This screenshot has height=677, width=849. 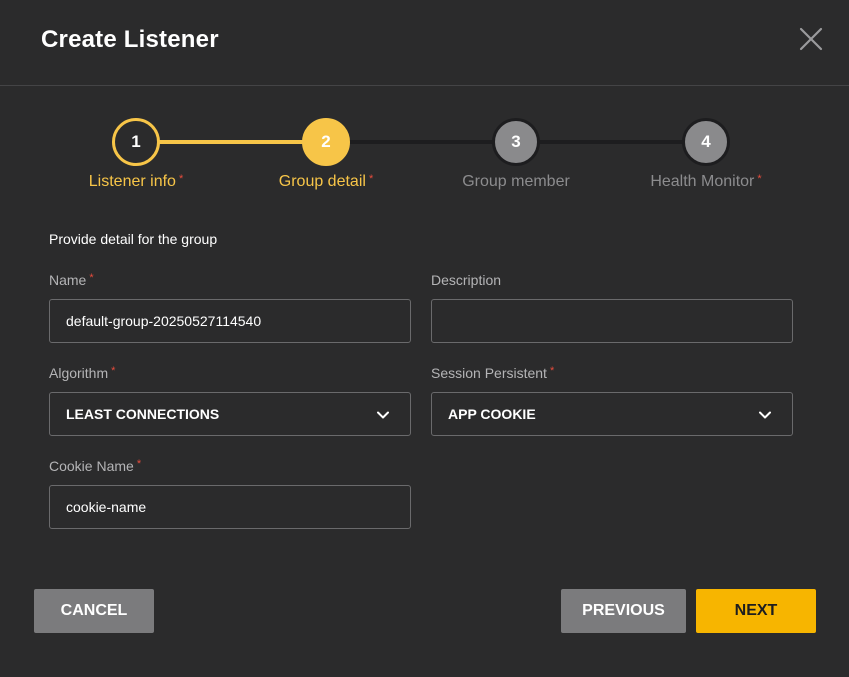 What do you see at coordinates (230, 321) in the screenshot?
I see `name-input` at bounding box center [230, 321].